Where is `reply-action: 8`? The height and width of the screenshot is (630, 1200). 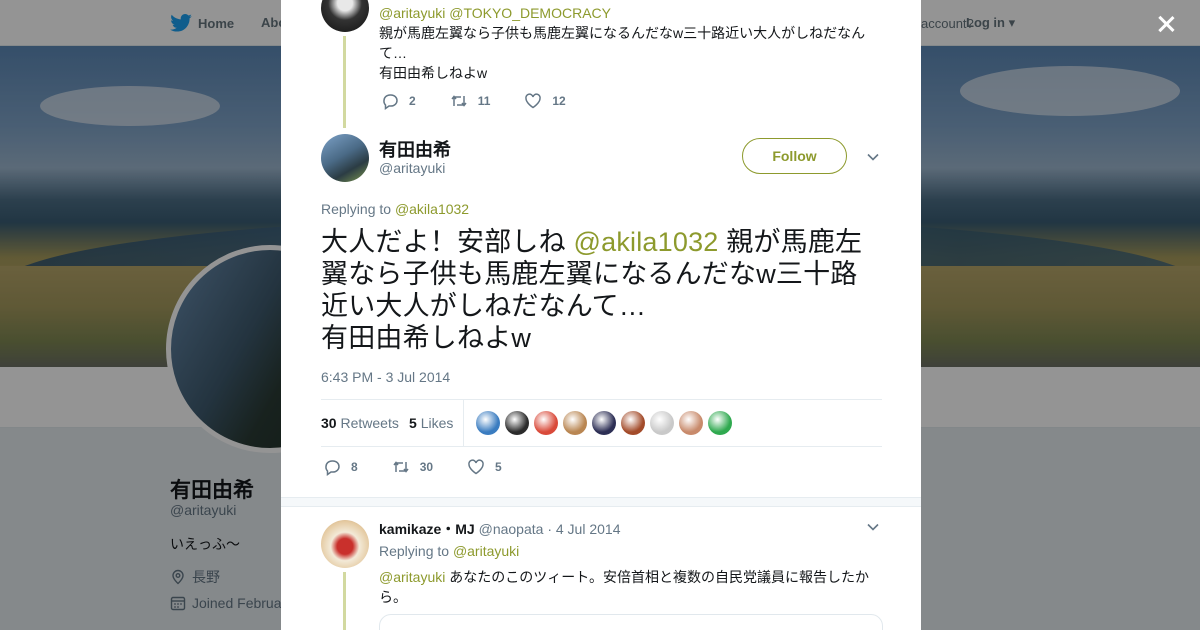 reply-action: 8 is located at coordinates (340, 467).